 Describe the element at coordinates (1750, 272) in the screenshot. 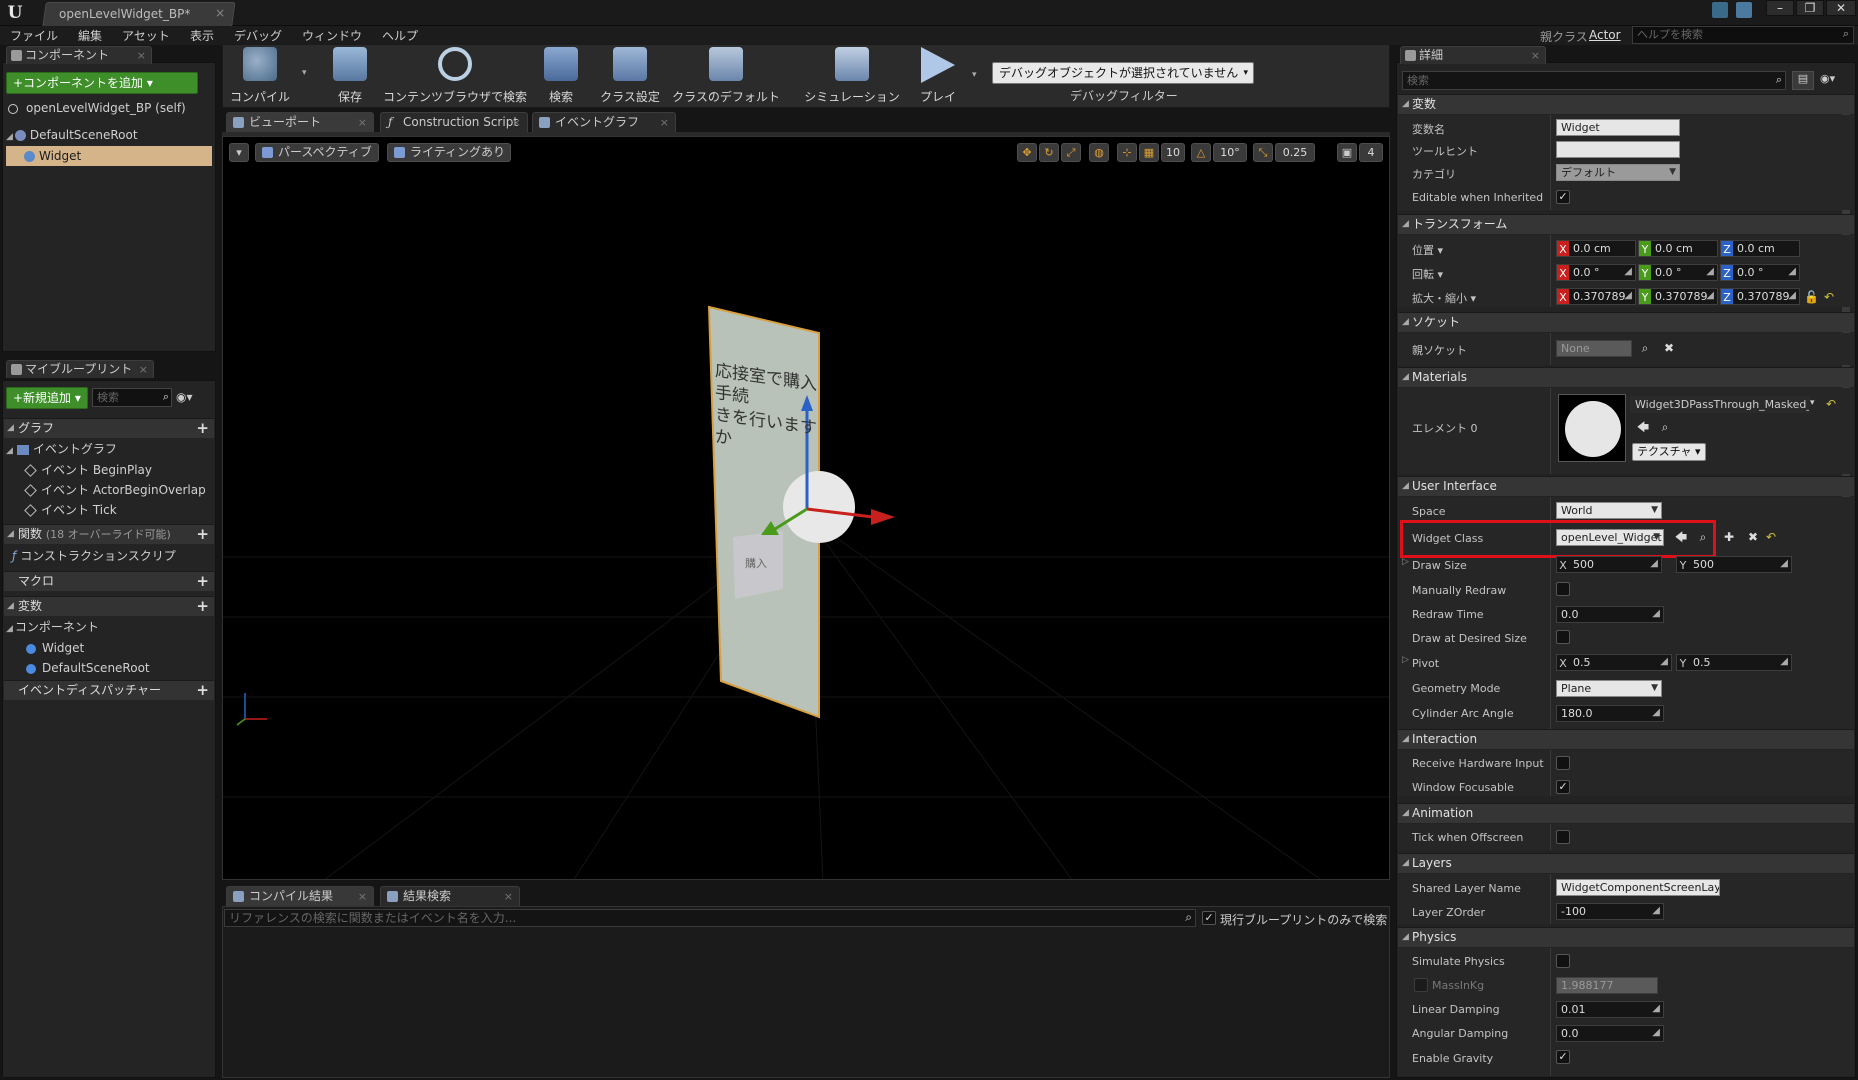

I see `rotation-z-value: 0.0 °` at that location.